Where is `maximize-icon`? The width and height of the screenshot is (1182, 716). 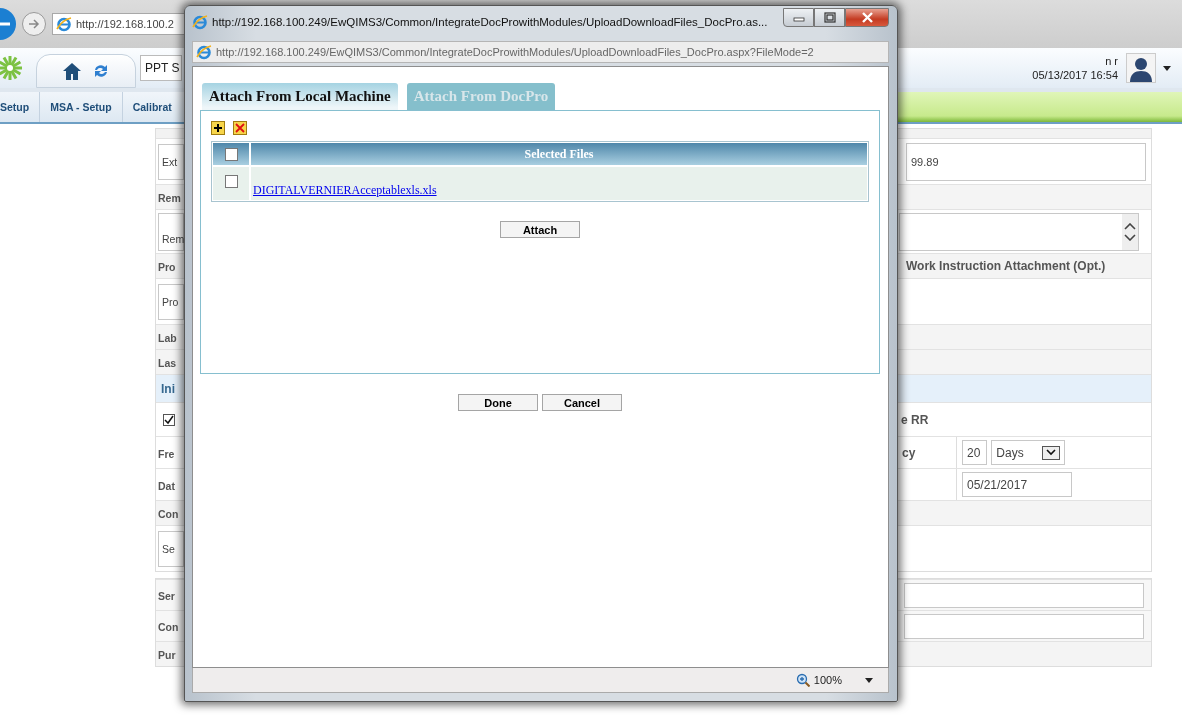
maximize-icon is located at coordinates (829, 17).